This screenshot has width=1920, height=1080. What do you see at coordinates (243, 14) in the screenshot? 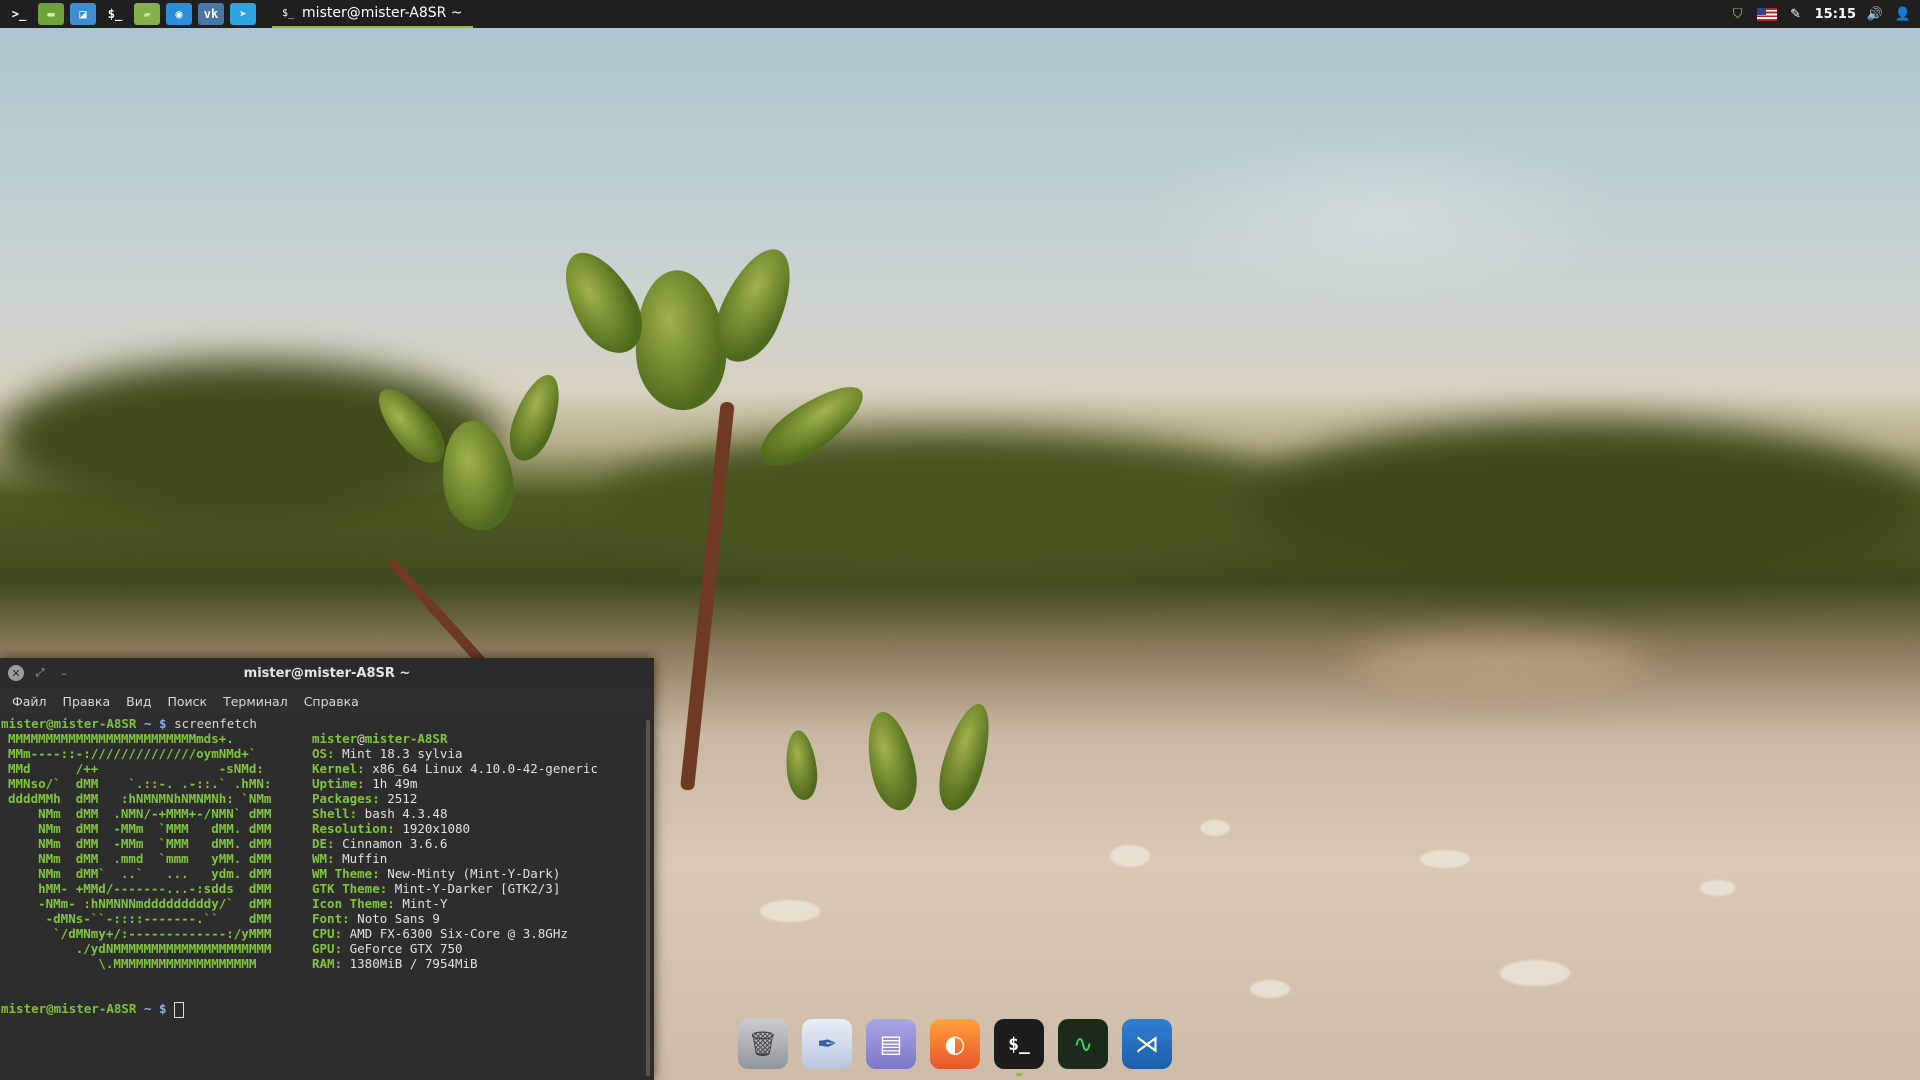
I see `telegram-launcher-icon: ➤` at bounding box center [243, 14].